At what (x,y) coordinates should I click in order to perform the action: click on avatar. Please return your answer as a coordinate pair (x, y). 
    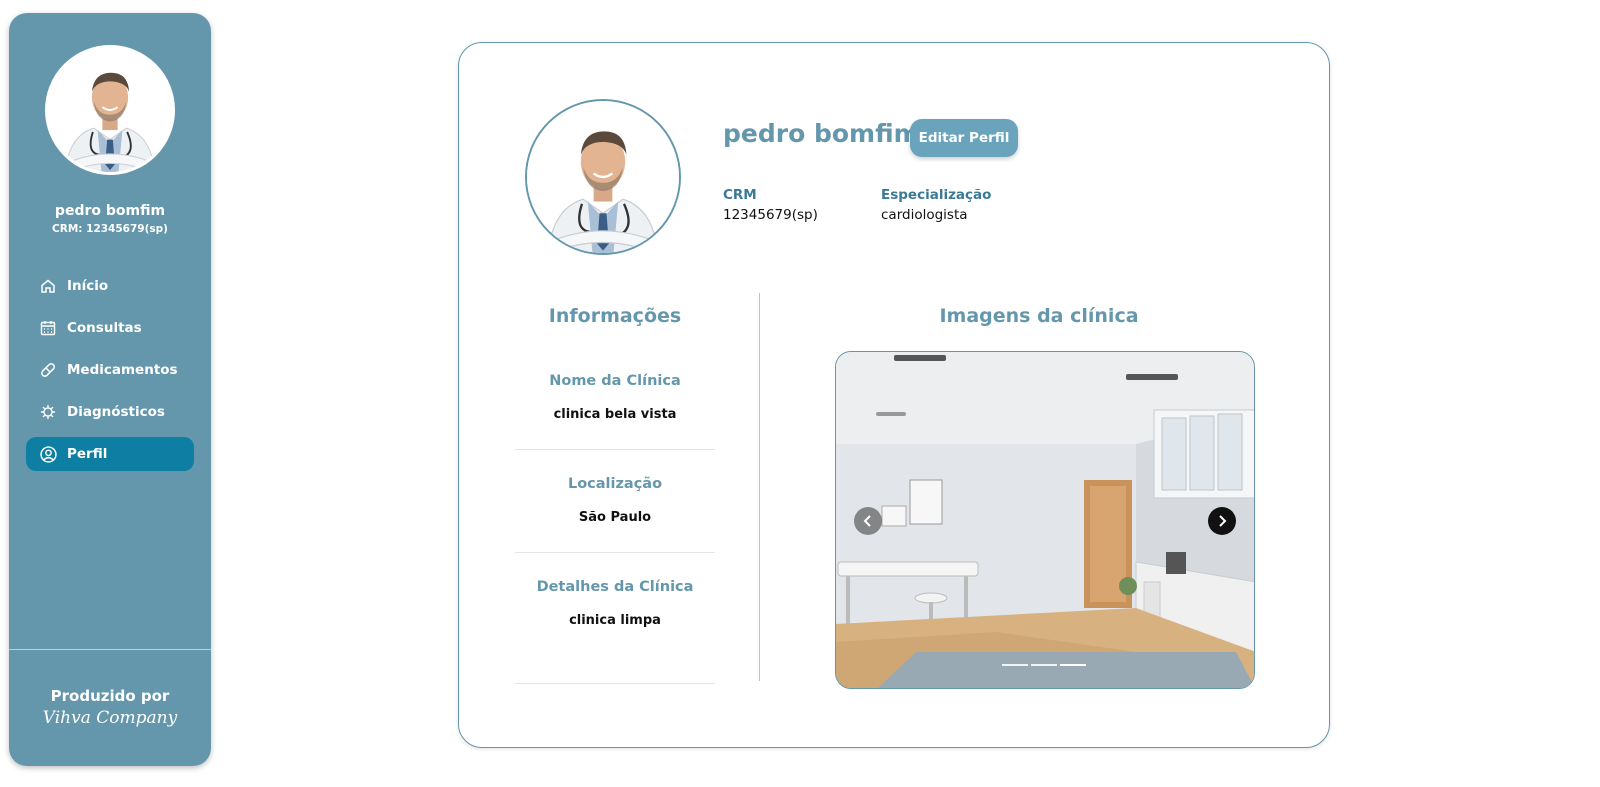
    Looking at the image, I should click on (110, 110).